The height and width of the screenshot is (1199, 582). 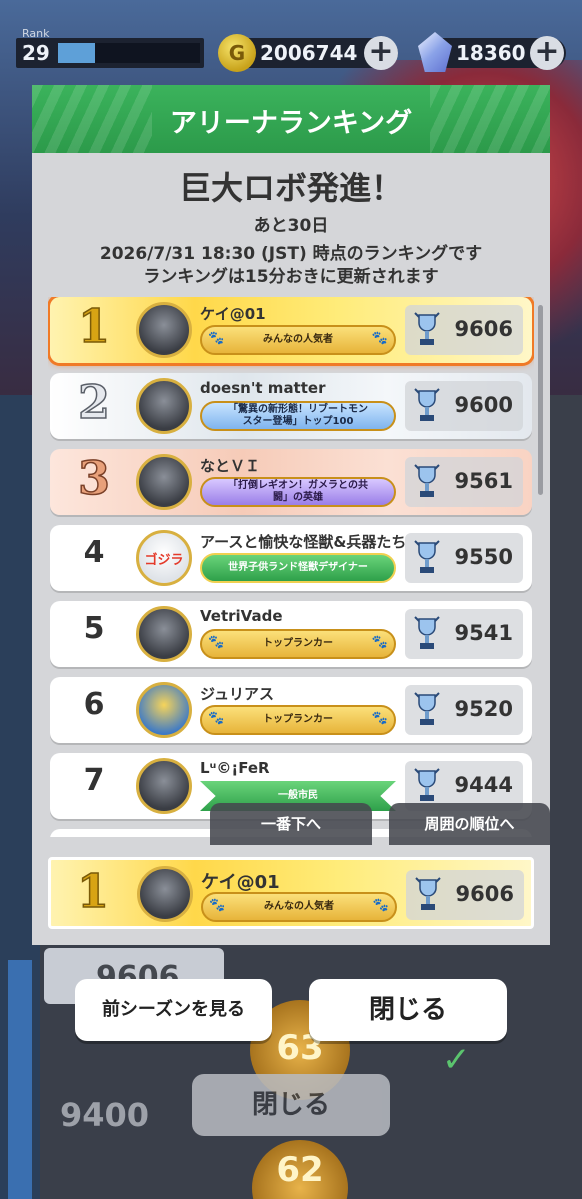 What do you see at coordinates (491, 53) in the screenshot?
I see `gem-value: 18360` at bounding box center [491, 53].